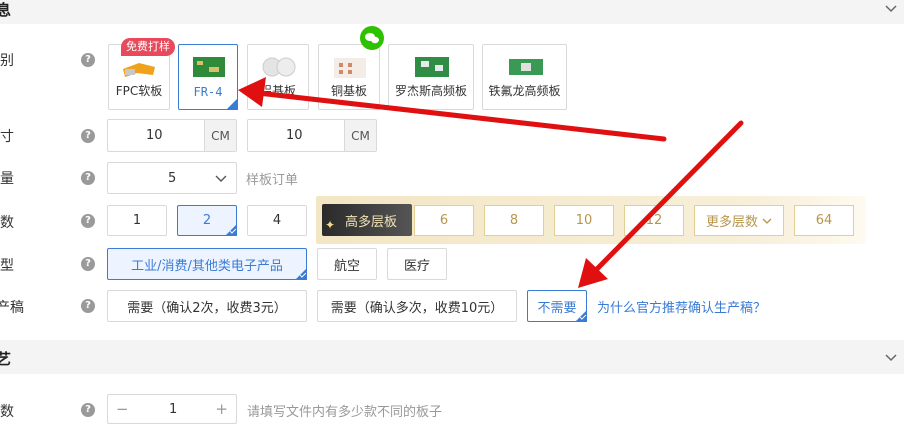 The height and width of the screenshot is (424, 904). Describe the element at coordinates (209, 67) in the screenshot. I see `fr4-board-icon` at that location.